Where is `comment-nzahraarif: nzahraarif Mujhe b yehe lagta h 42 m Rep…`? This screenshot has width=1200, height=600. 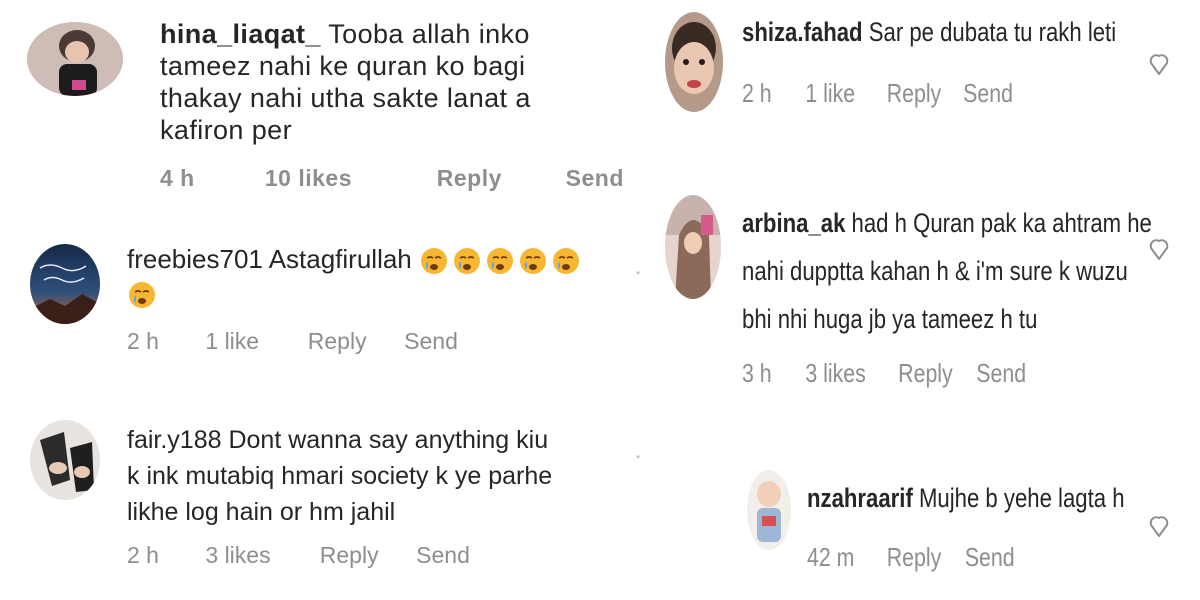 comment-nzahraarif: nzahraarif Mujhe b yehe lagta h 42 m Rep… is located at coordinates (927, 530).